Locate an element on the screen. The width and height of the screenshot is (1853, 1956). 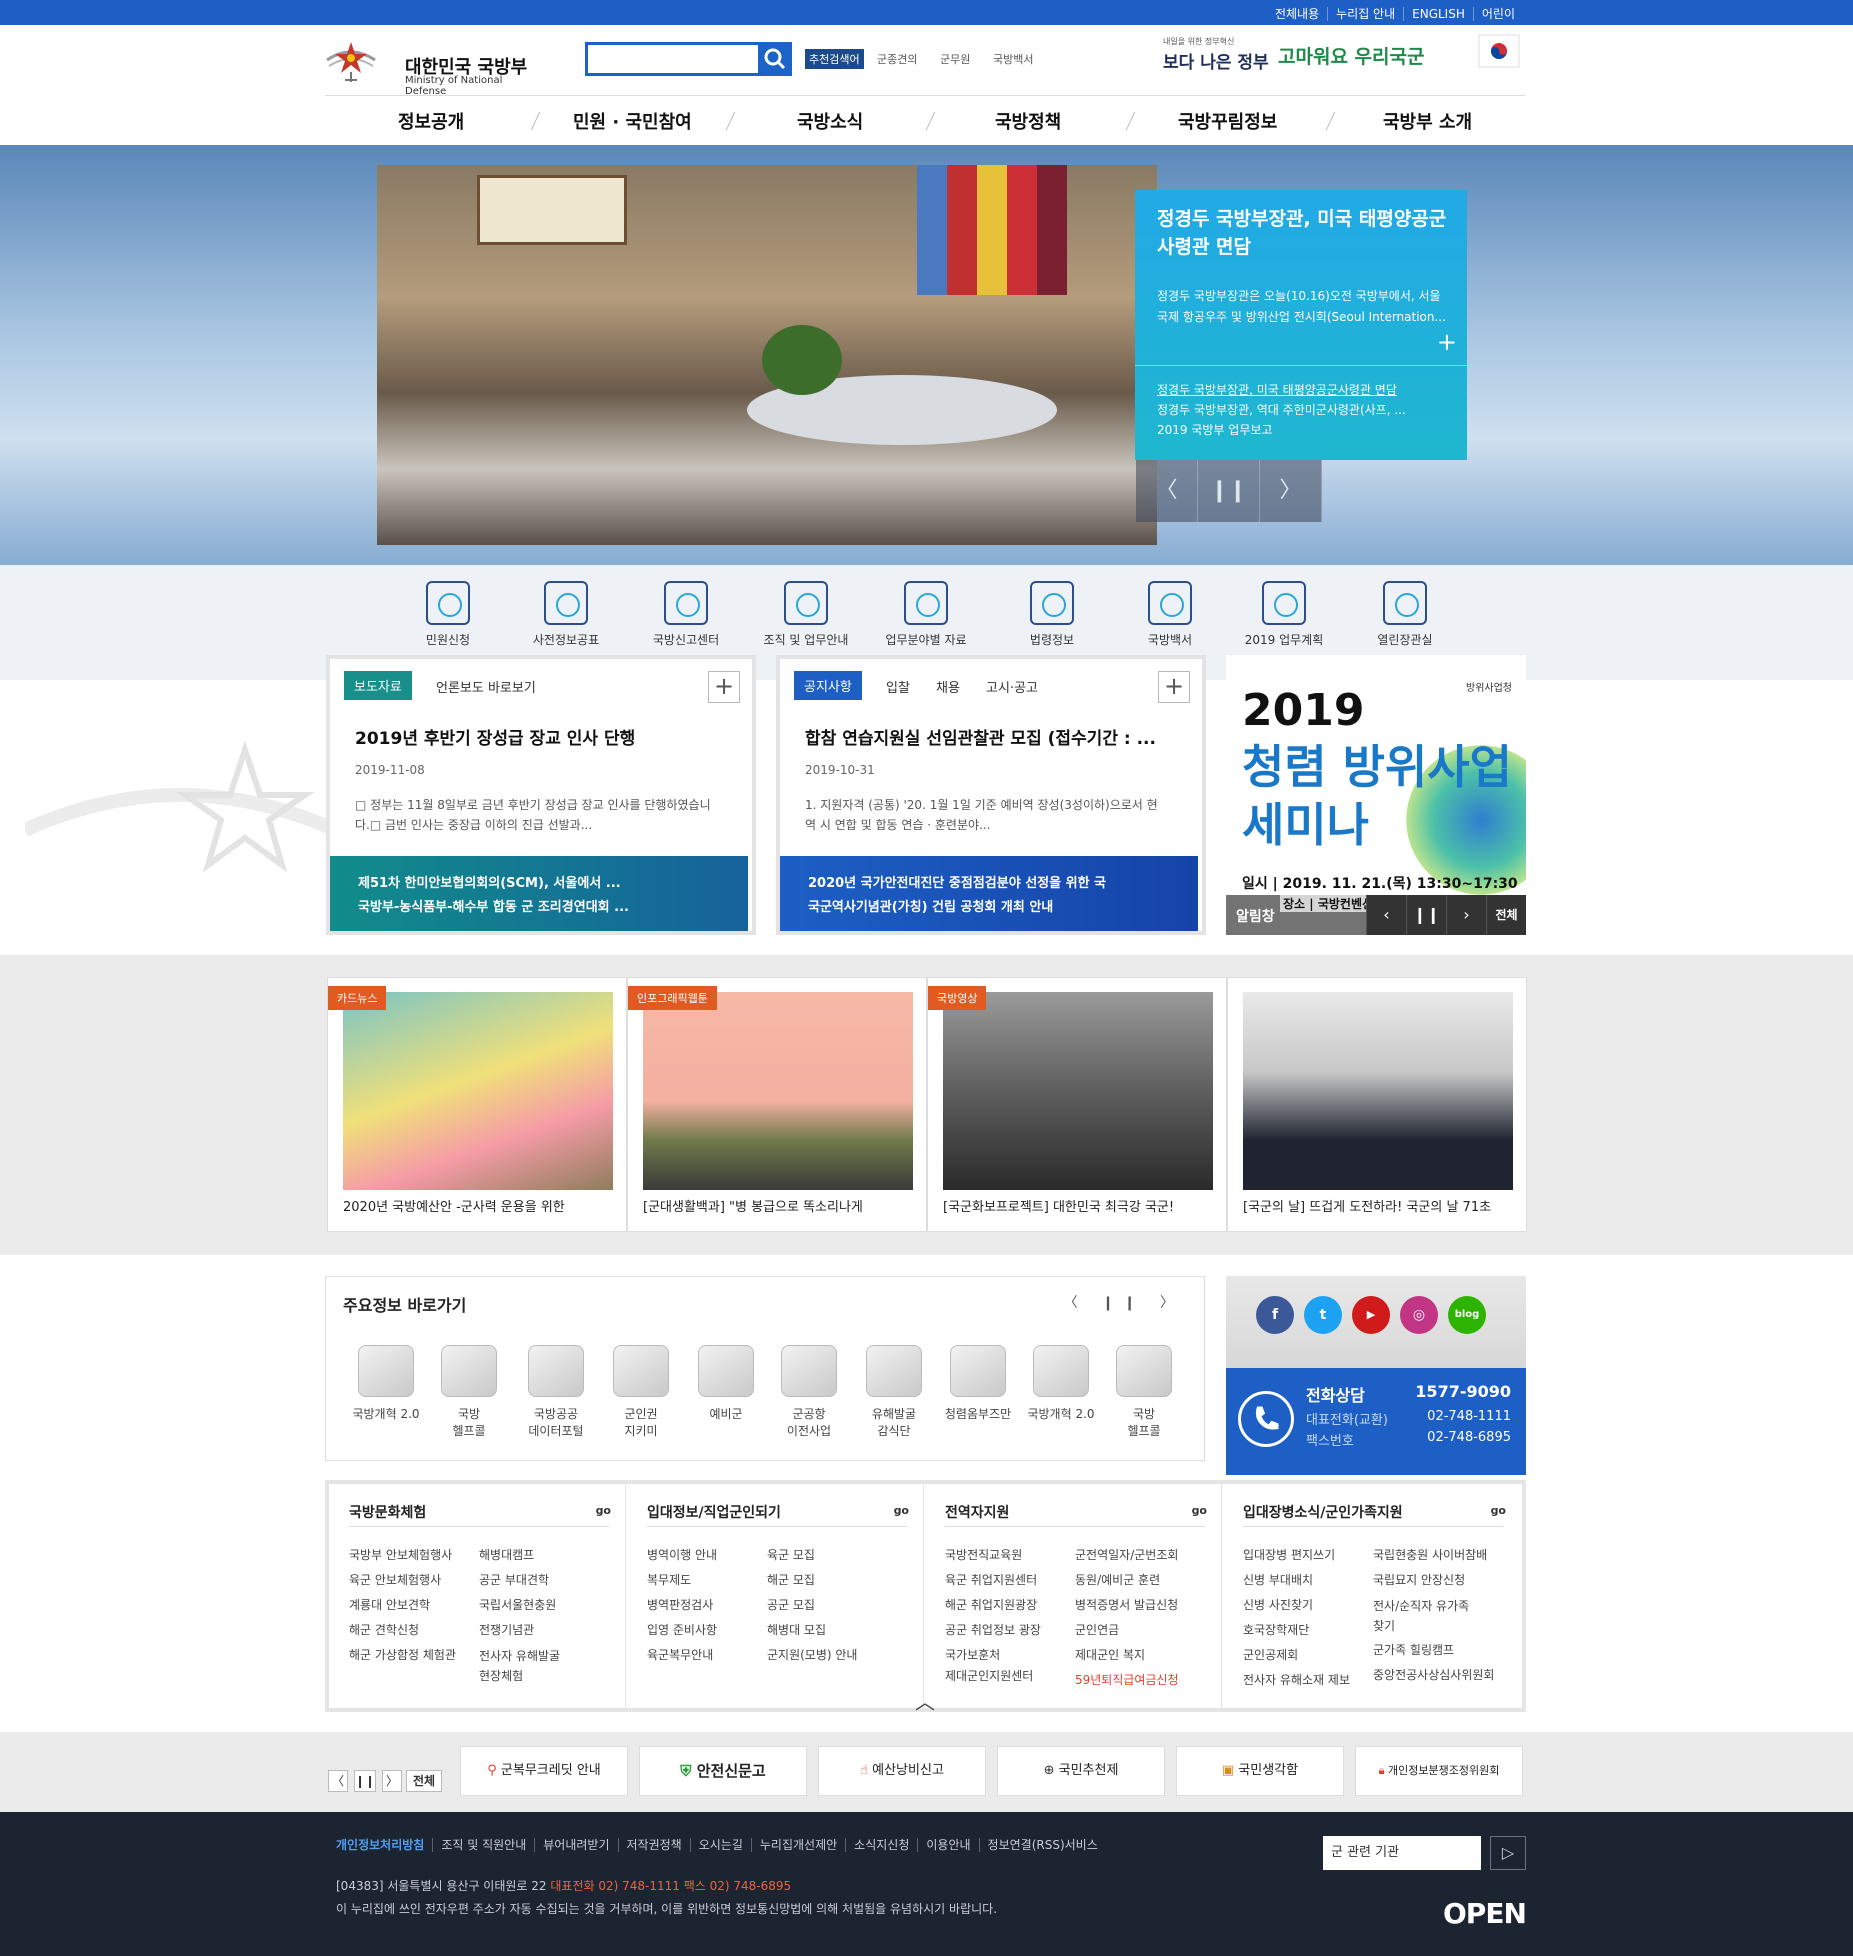
shortcut-item: 청렴옴부즈만 is located at coordinates (978, 1383).